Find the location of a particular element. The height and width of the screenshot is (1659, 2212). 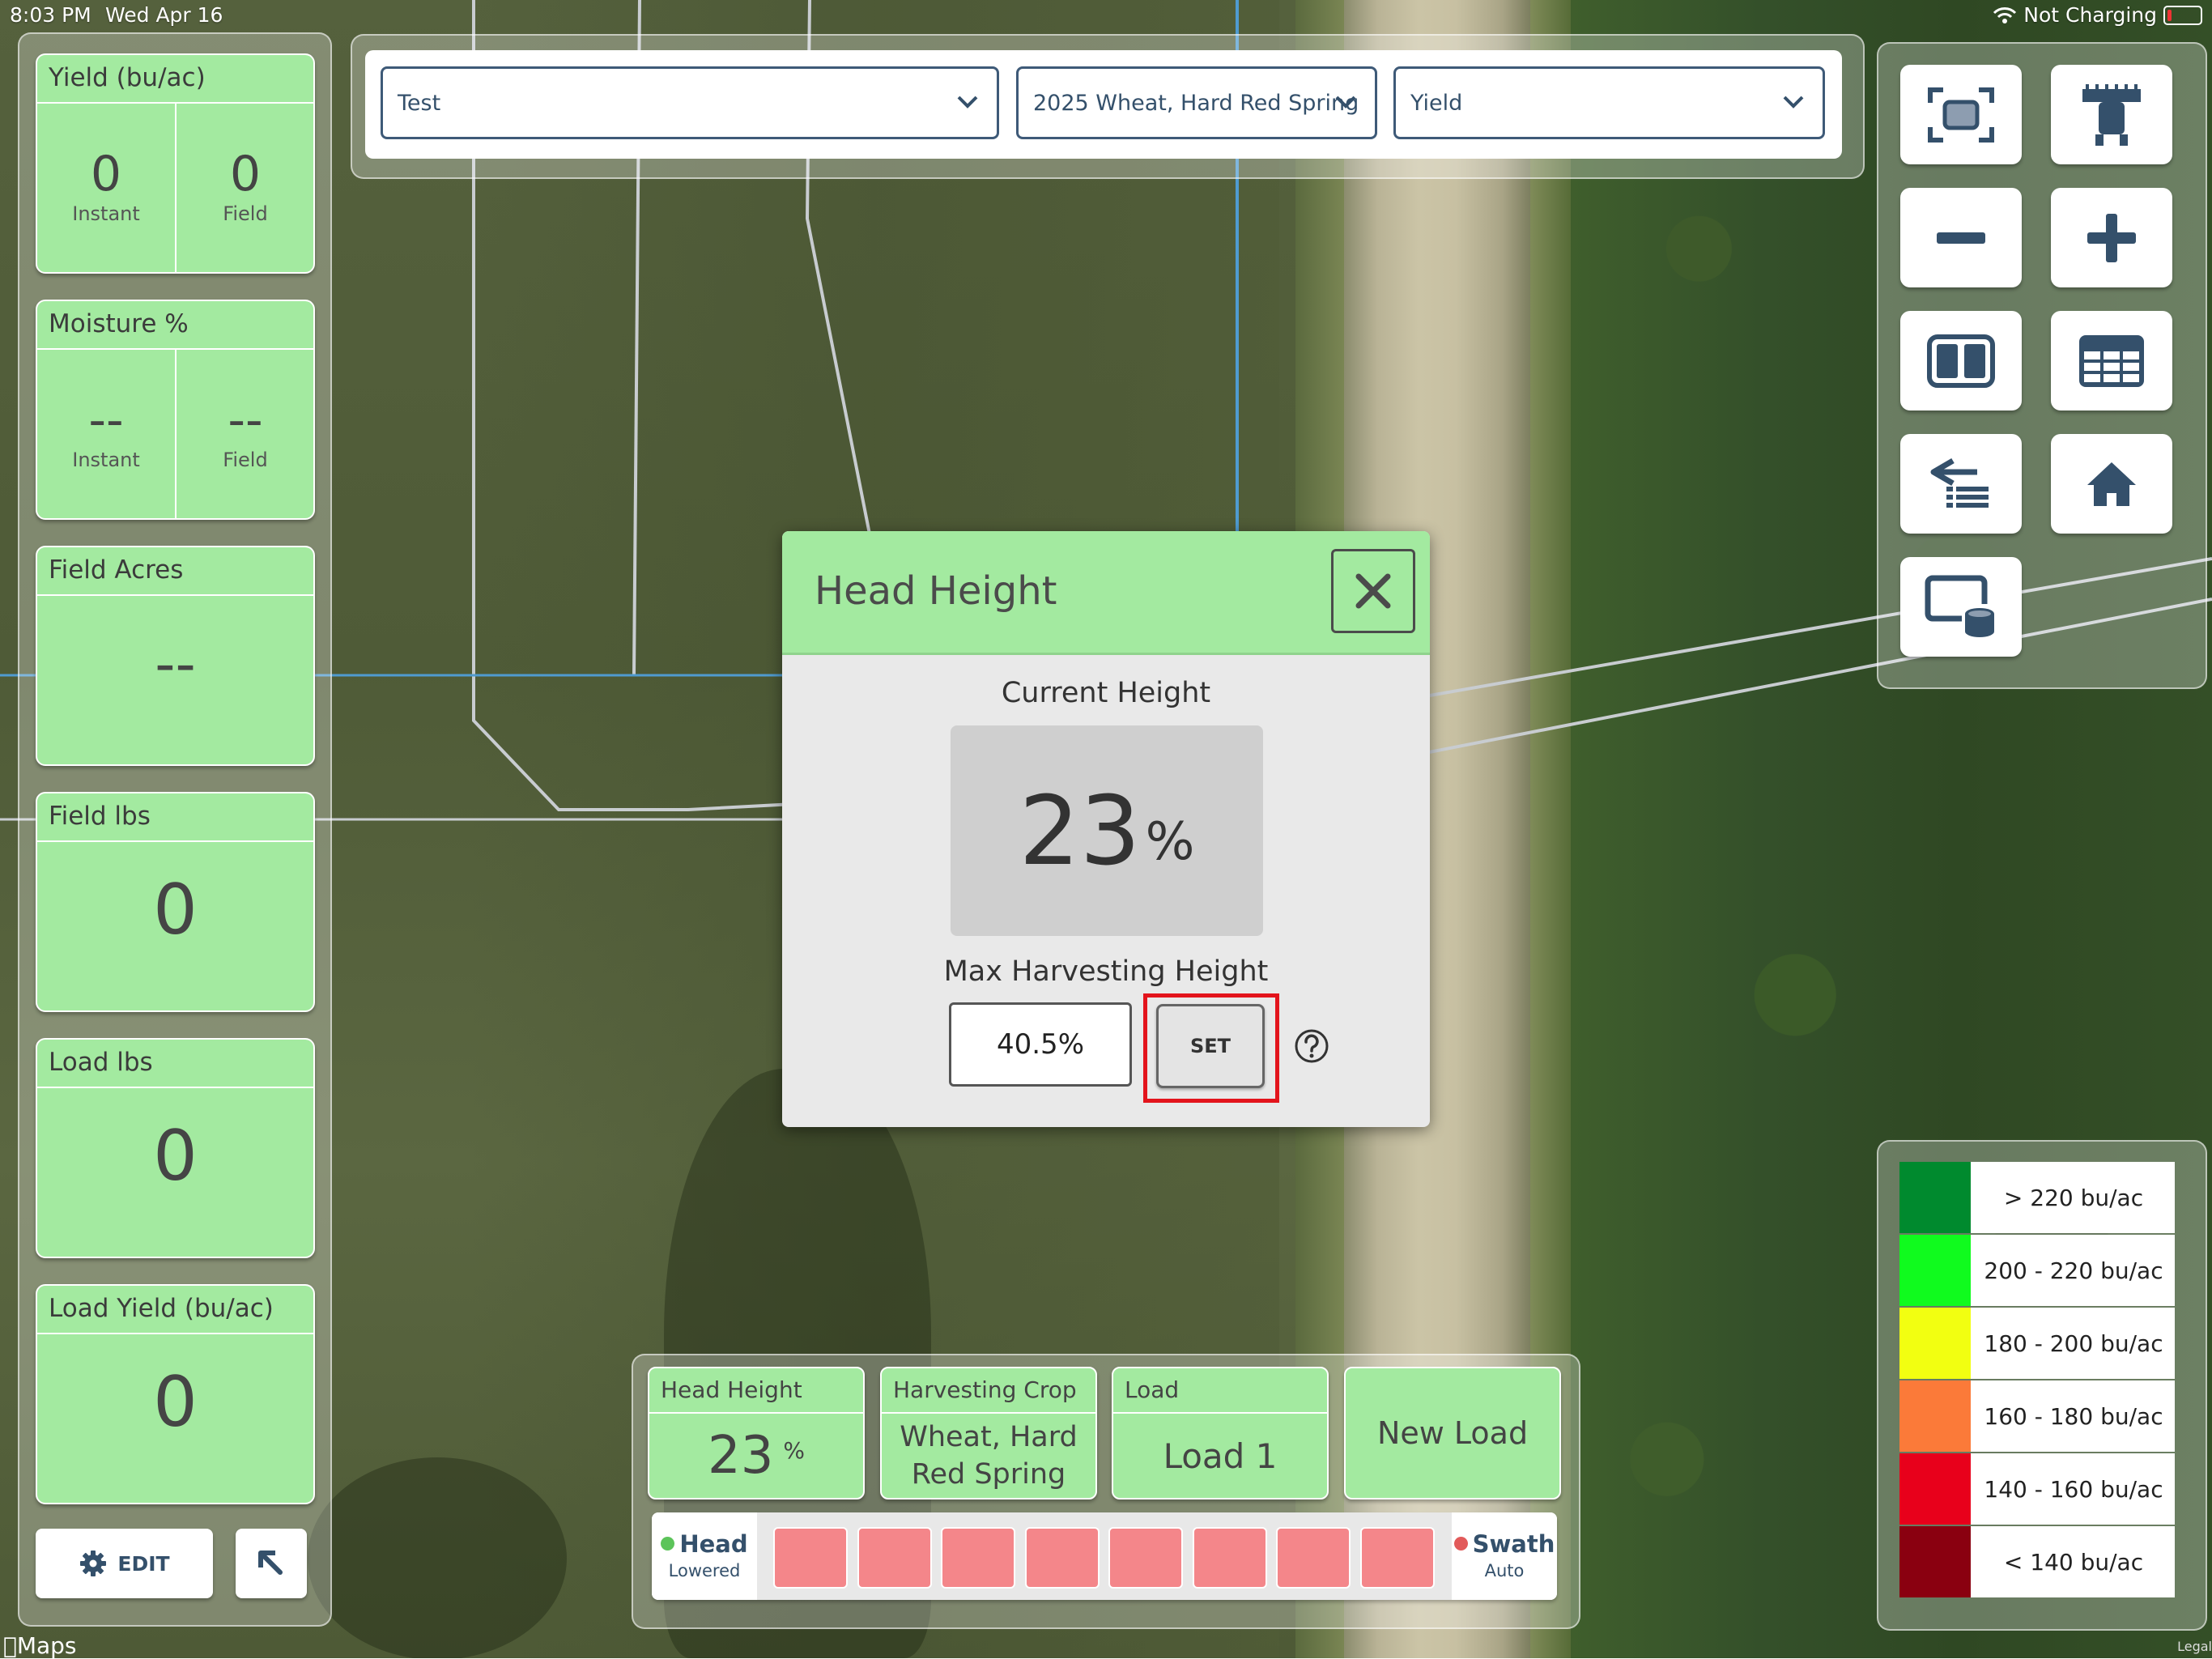

head-height-value: 23 is located at coordinates (741, 1456).